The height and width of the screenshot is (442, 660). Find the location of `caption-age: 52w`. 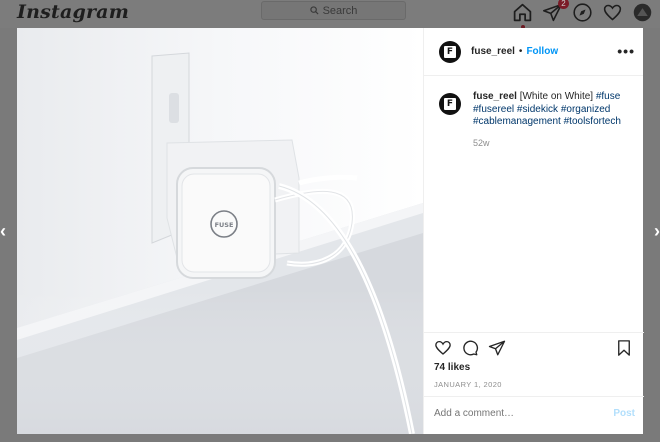

caption-age: 52w is located at coordinates (481, 142).